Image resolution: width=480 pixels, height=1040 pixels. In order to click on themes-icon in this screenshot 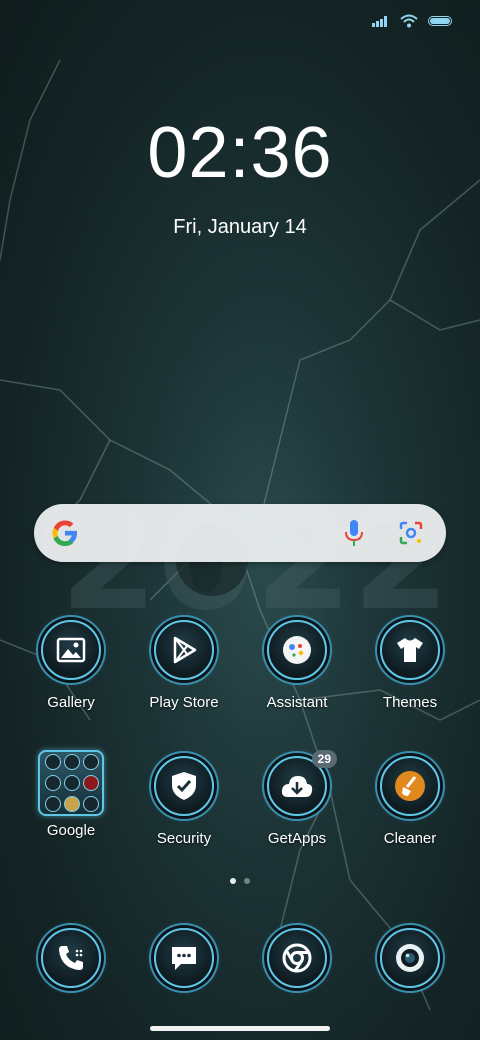, I will do `click(410, 650)`.